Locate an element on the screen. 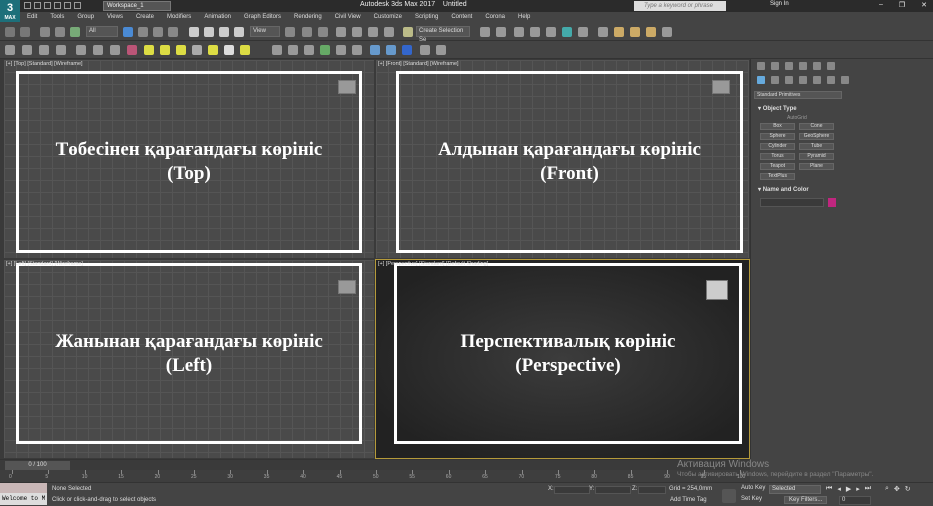 The image size is (933, 506). utilities-tab-icon is located at coordinates (831, 66).